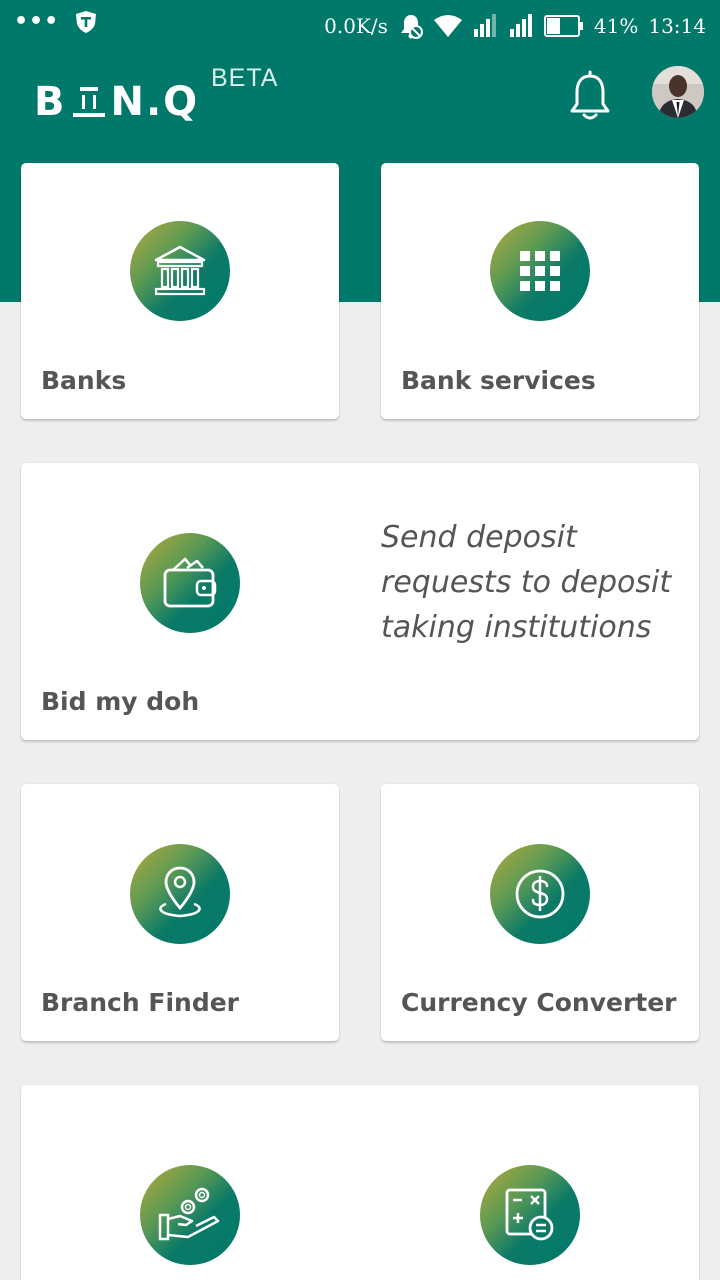 The height and width of the screenshot is (1280, 720). Describe the element at coordinates (484, 25) in the screenshot. I see `signal-1-icon` at that location.